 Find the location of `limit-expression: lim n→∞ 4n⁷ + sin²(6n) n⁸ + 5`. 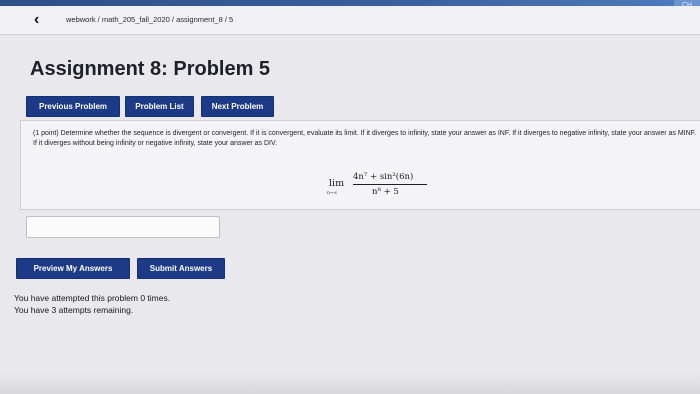

limit-expression: lim n→∞ 4n⁷ + sin²(6n) n⁸ + 5 is located at coordinates (388, 186).